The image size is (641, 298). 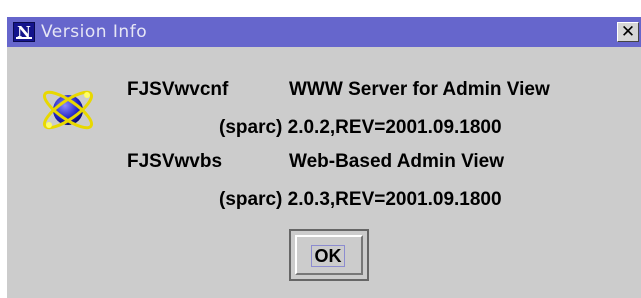 What do you see at coordinates (419, 89) in the screenshot?
I see `package-description: WWW Server for Admin View` at bounding box center [419, 89].